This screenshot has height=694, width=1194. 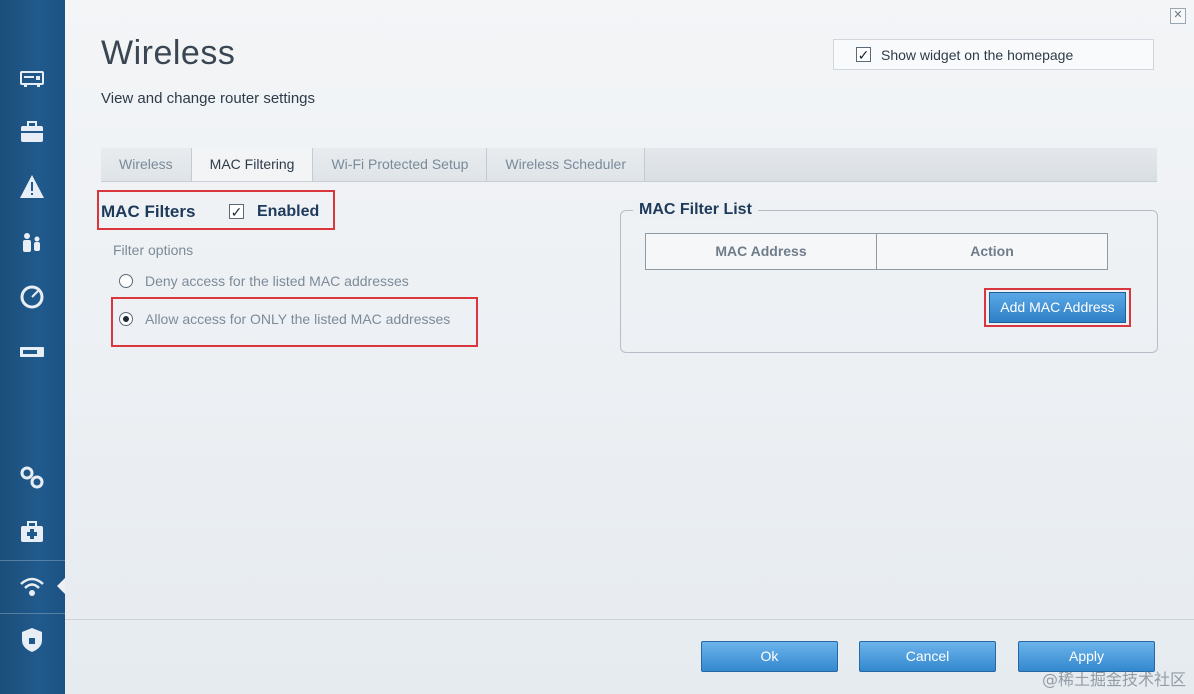 I want to click on watermark: @稀土掘金技术社区, so click(x=1113, y=679).